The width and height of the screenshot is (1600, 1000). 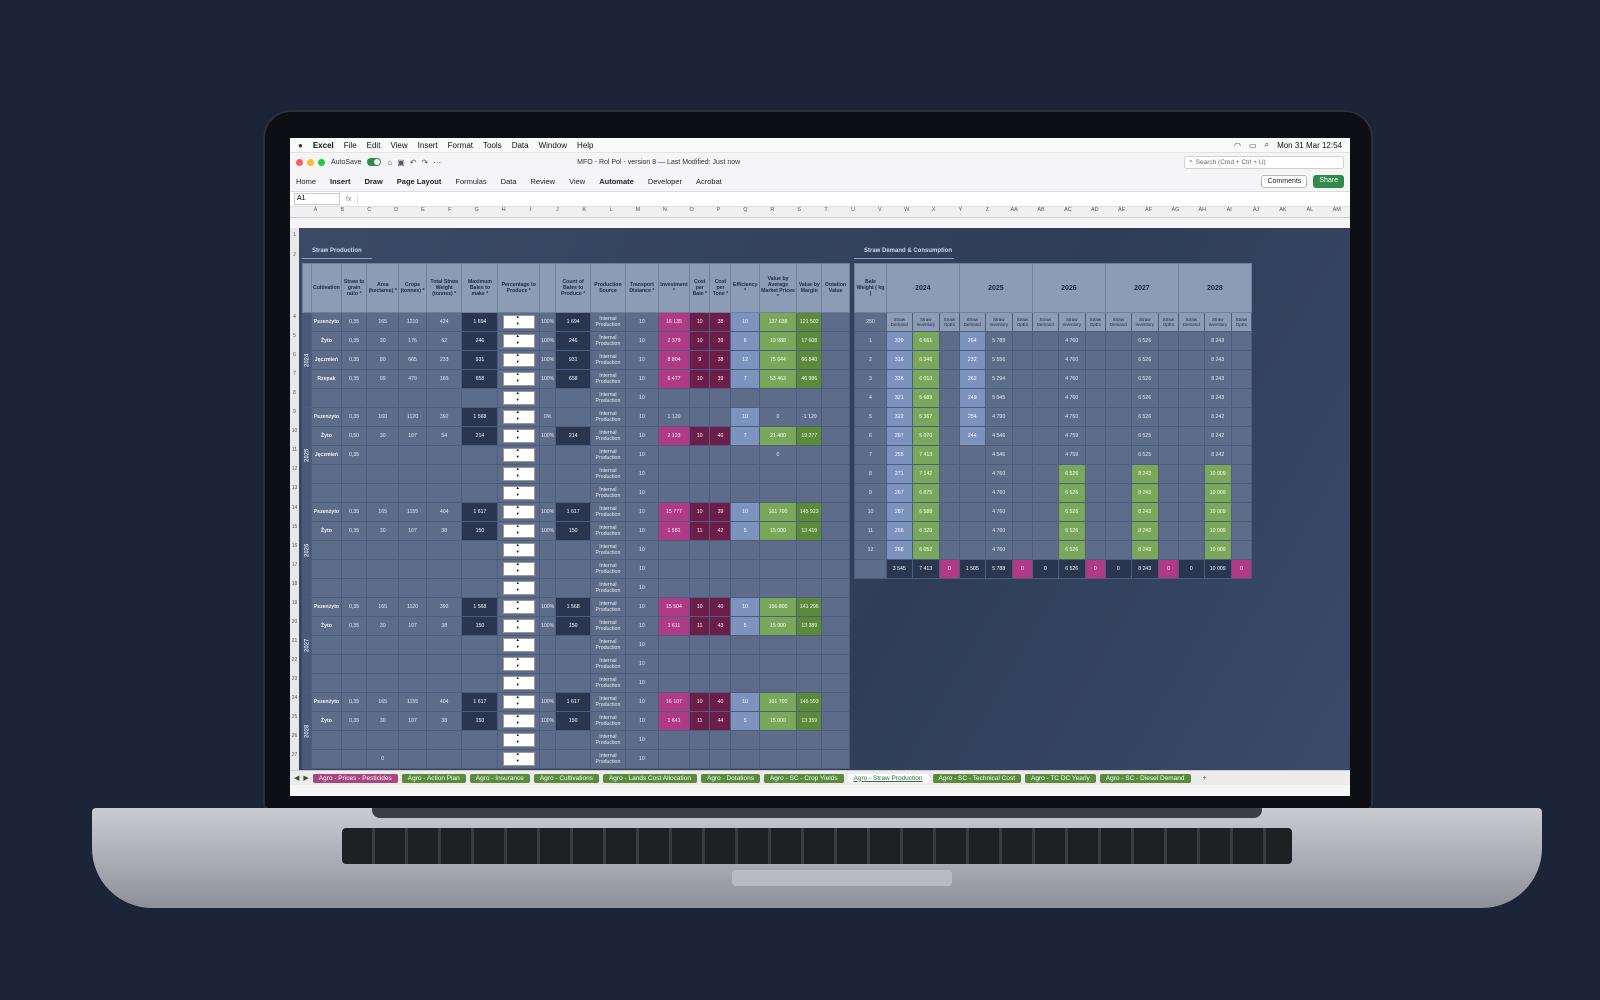 I want to click on column-header: S, so click(x=799, y=212).